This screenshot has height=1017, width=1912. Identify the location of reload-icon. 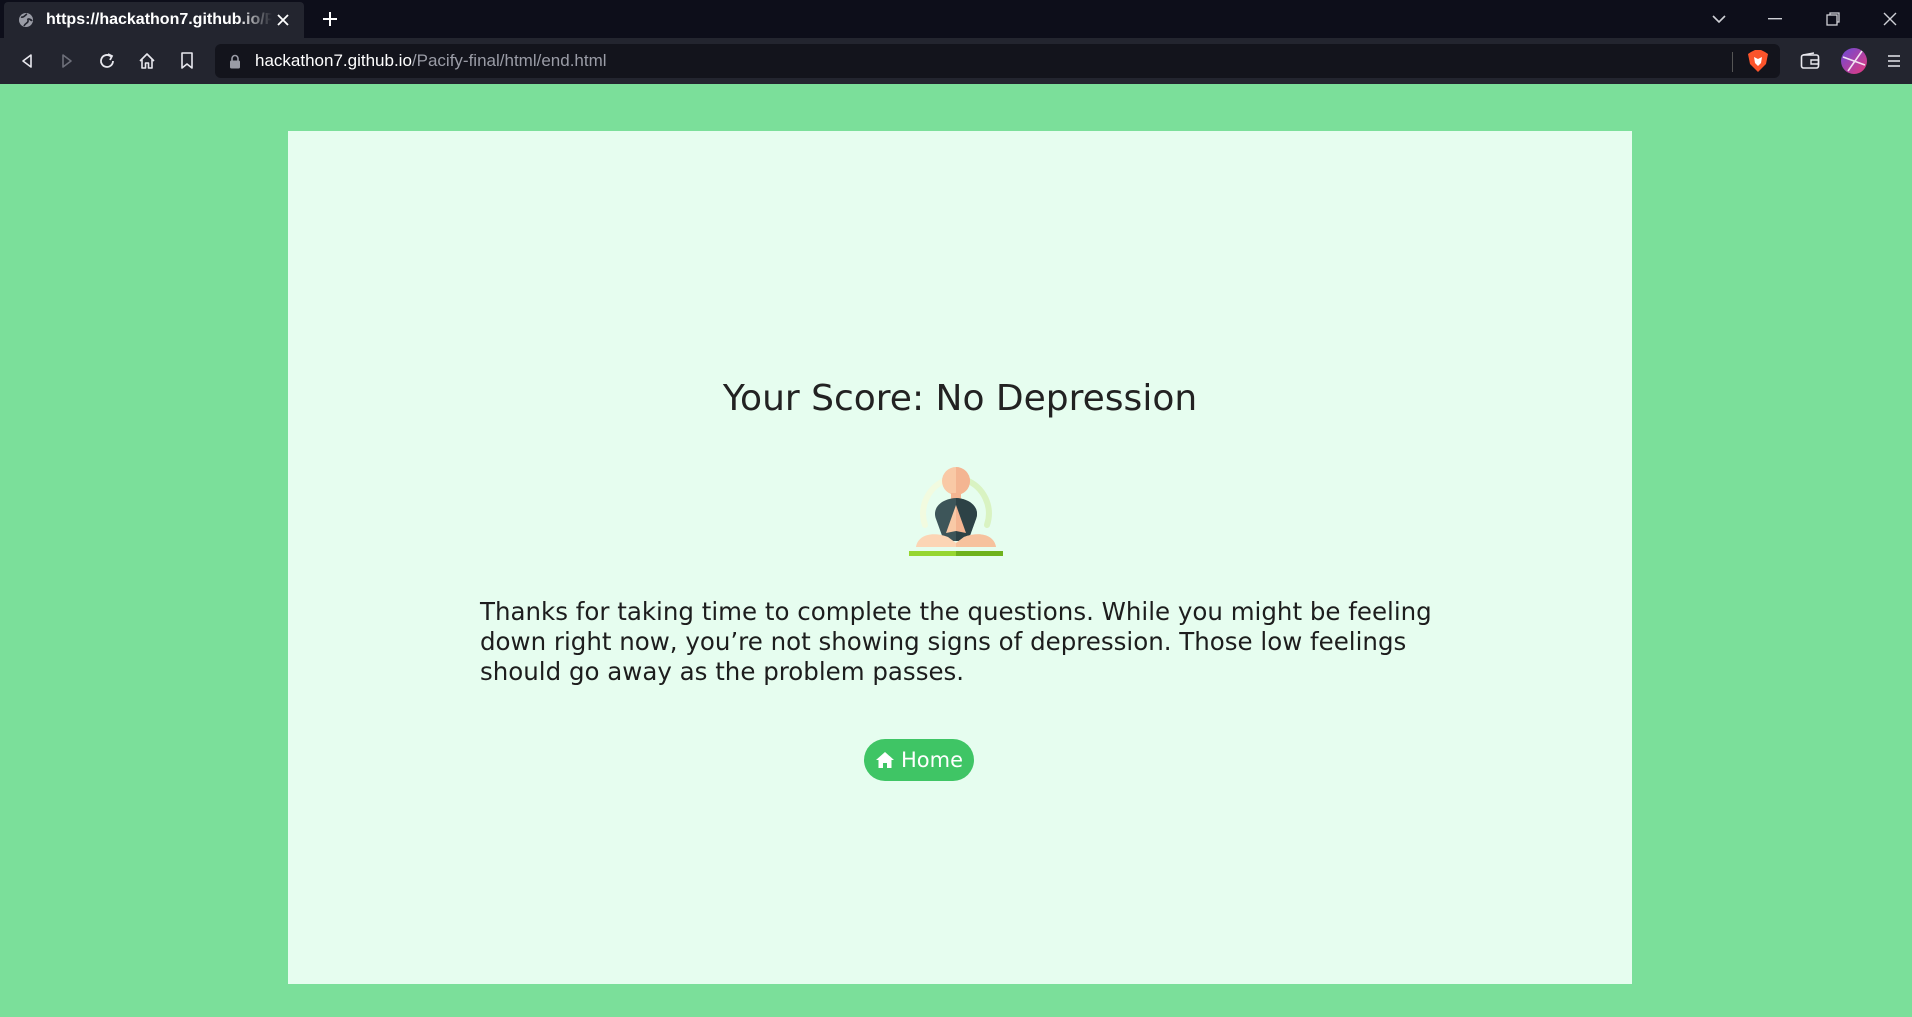
(107, 61).